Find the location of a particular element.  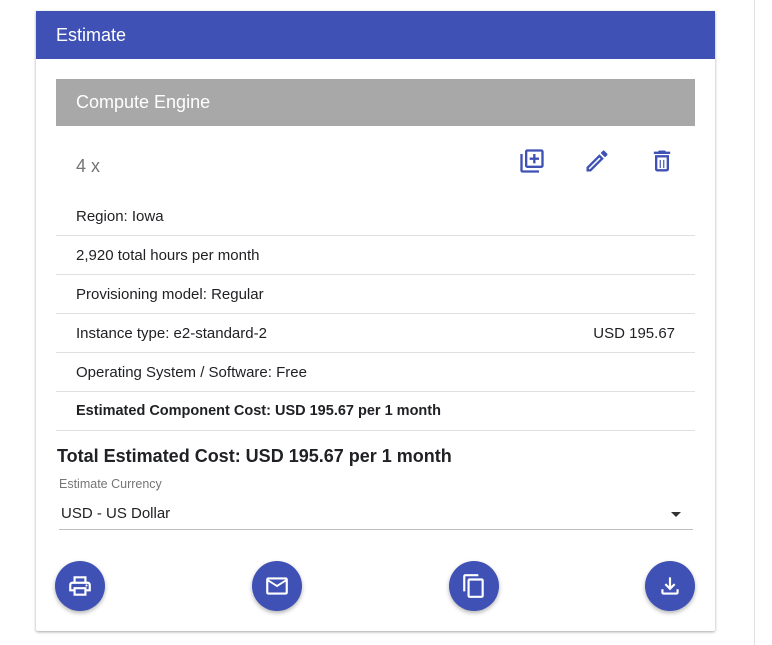

row-label: Provisioning model: Regular is located at coordinates (170, 294).